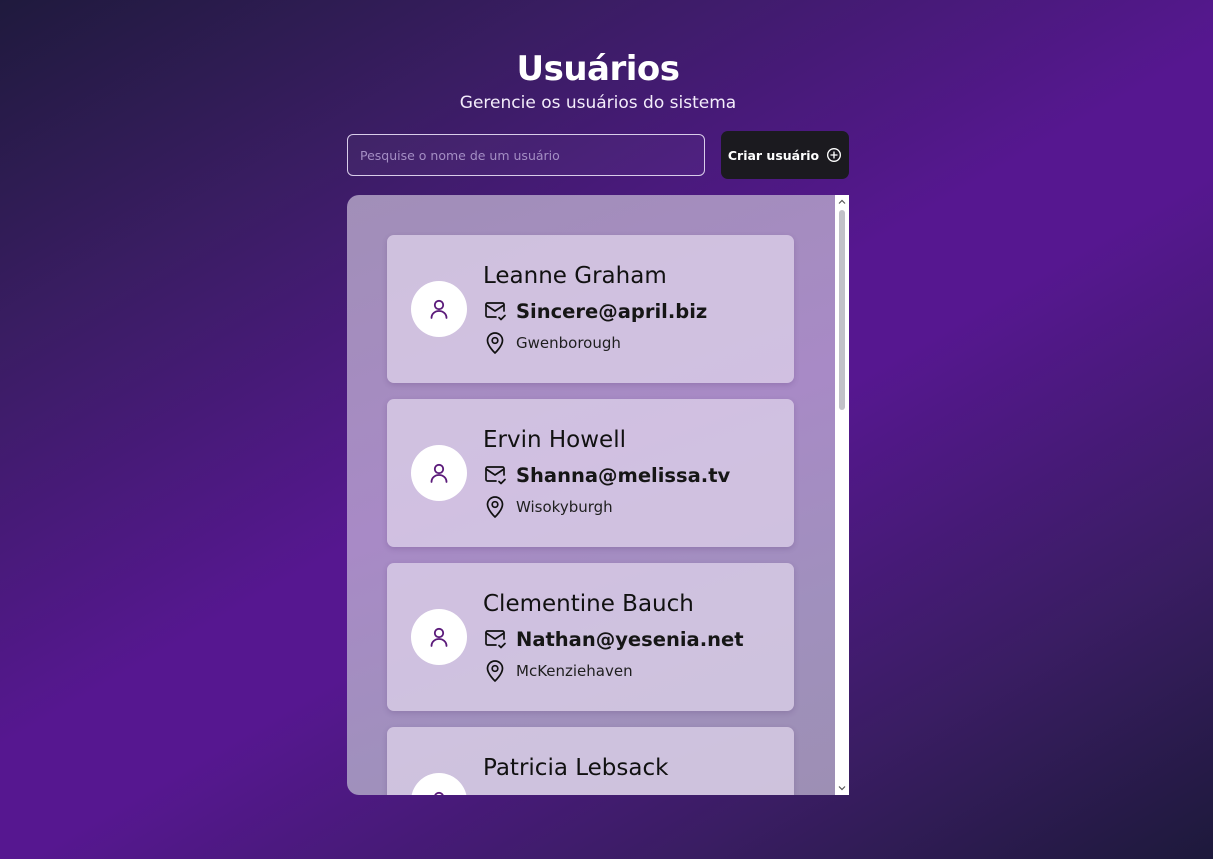 The width and height of the screenshot is (1213, 859). What do you see at coordinates (842, 310) in the screenshot?
I see `scroll-thumb` at bounding box center [842, 310].